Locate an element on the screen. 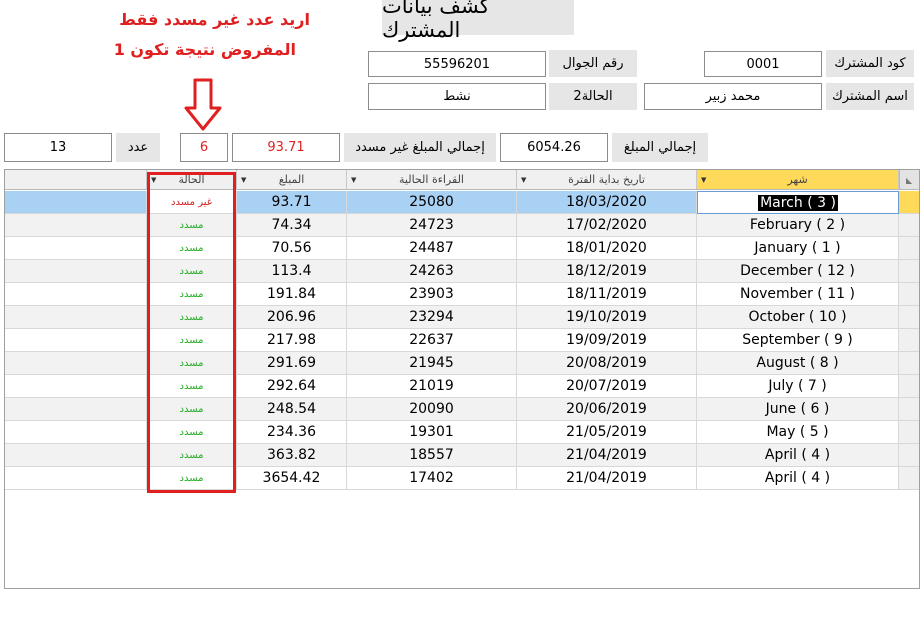 Image resolution: width=924 pixels, height=620 pixels. table-row: August ( 8 ) 20/08/2019 21945 291.69 مسدد is located at coordinates (462, 363).